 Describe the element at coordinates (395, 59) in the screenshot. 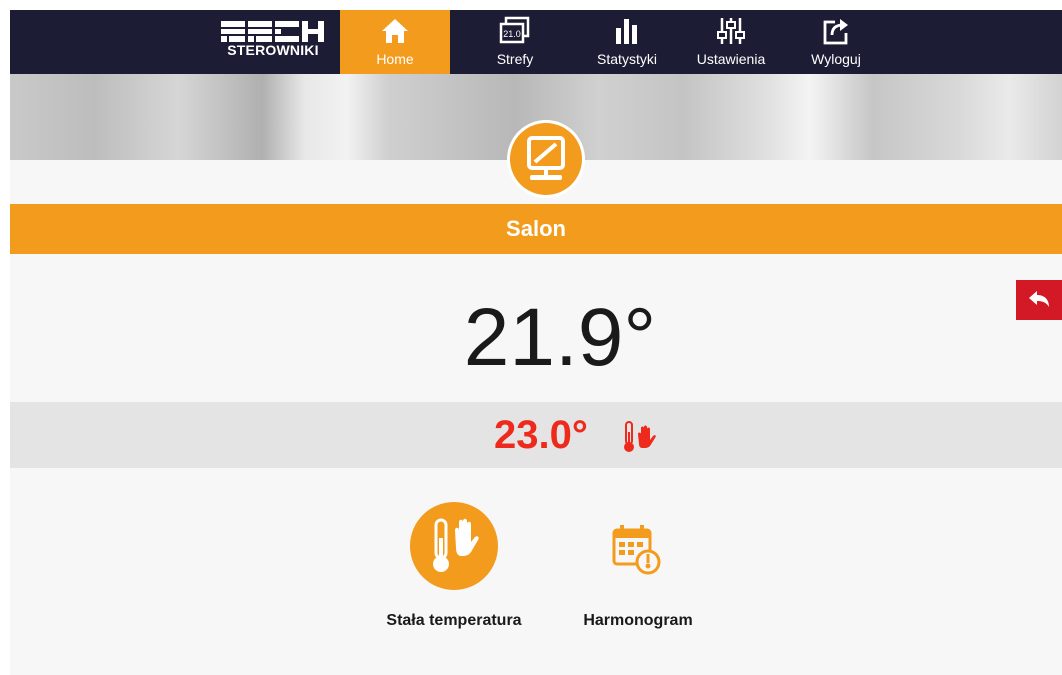

I see `nav-home-label: Home` at that location.